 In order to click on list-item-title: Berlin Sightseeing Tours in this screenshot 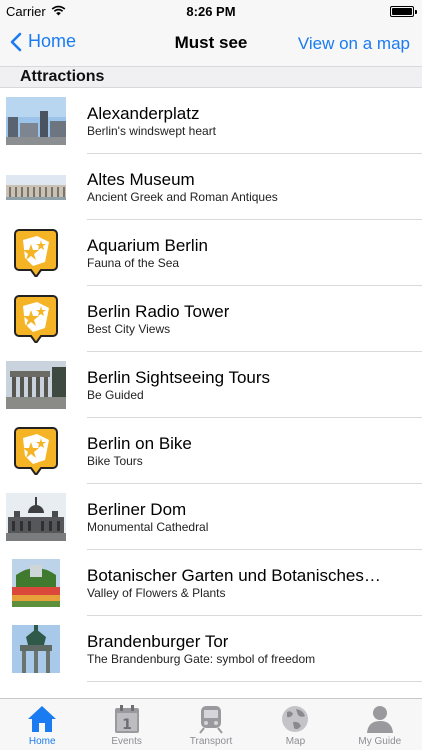, I will do `click(179, 377)`.